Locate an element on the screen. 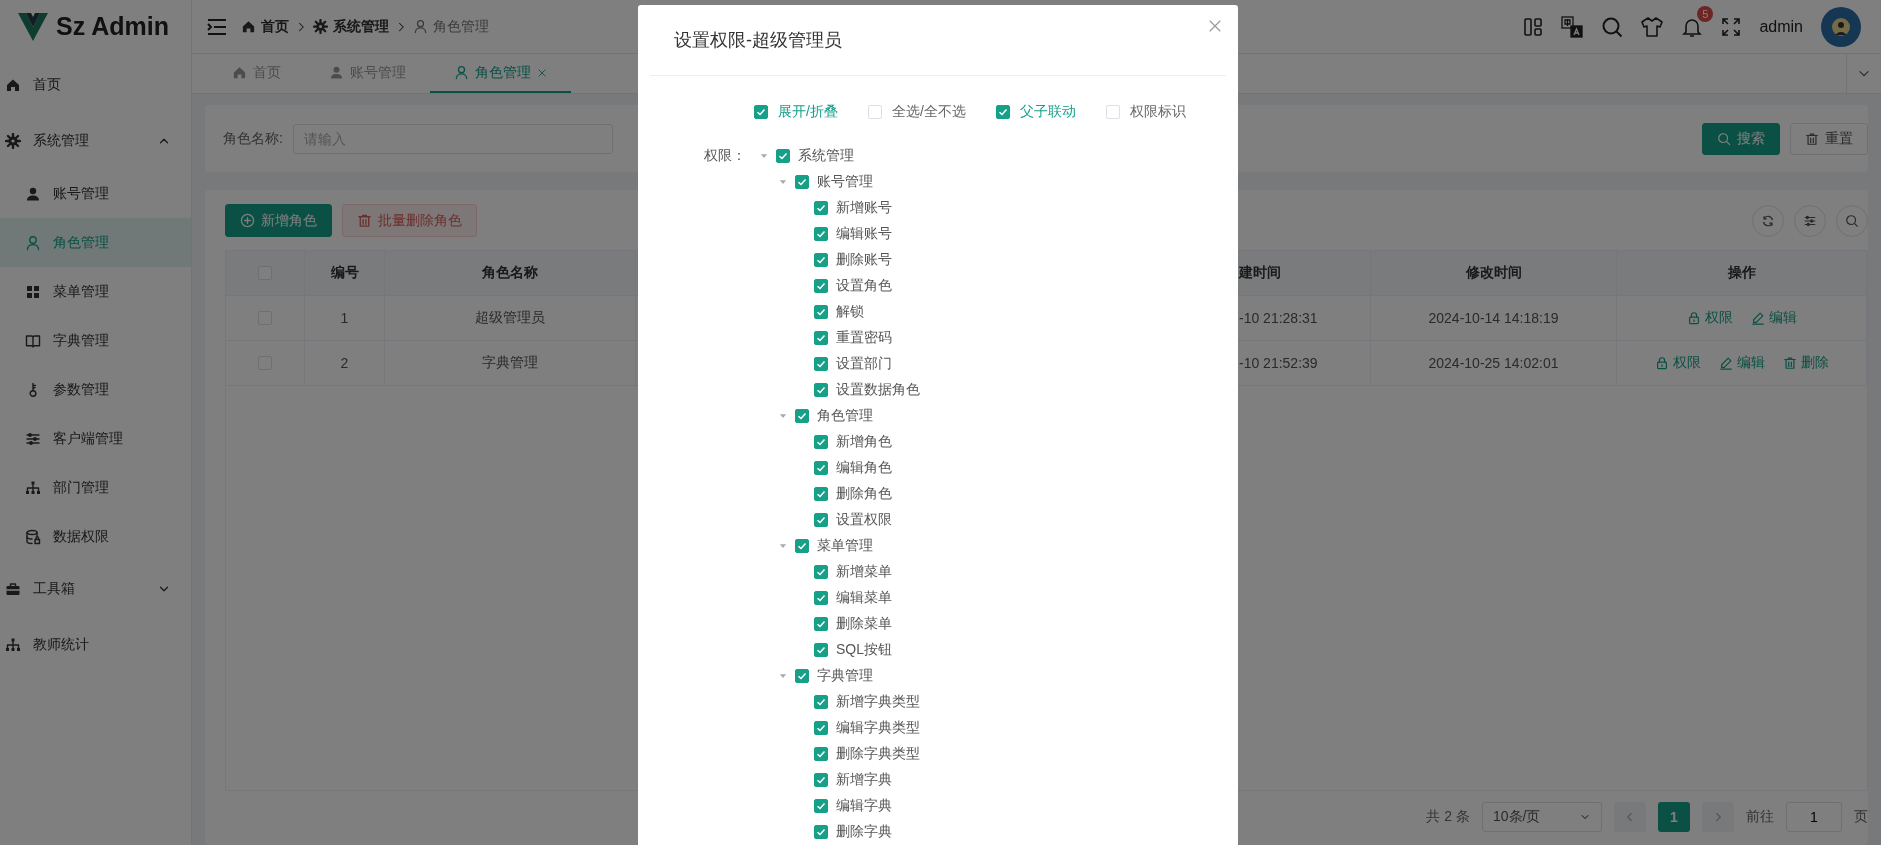 This screenshot has width=1881, height=845. option-label: 权限标识 is located at coordinates (1157, 111).